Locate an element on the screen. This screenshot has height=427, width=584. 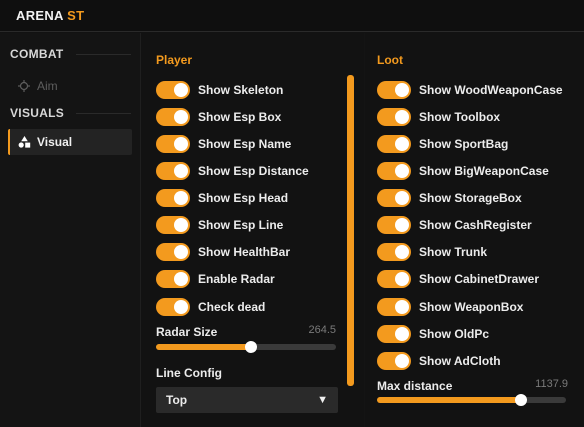
toggle-show-skeleton: Show Skeleton is located at coordinates (219, 90).